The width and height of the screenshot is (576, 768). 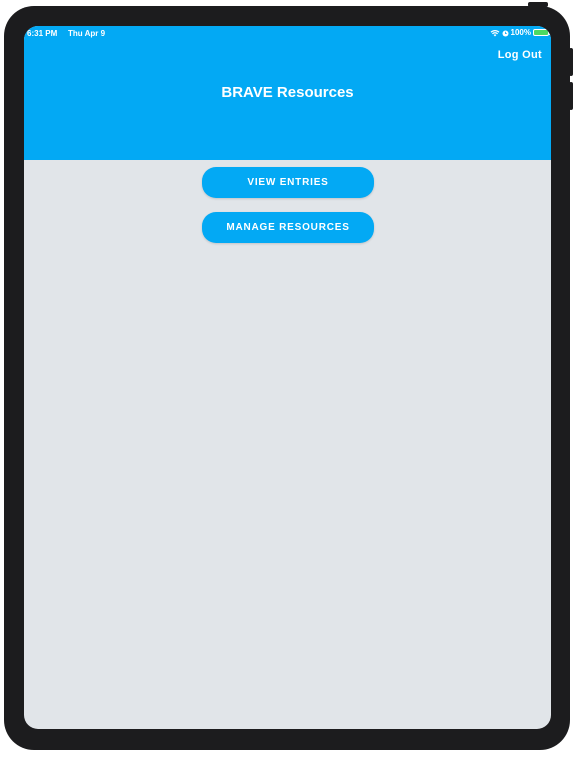 I want to click on device-volume-down-button, so click(x=571, y=96).